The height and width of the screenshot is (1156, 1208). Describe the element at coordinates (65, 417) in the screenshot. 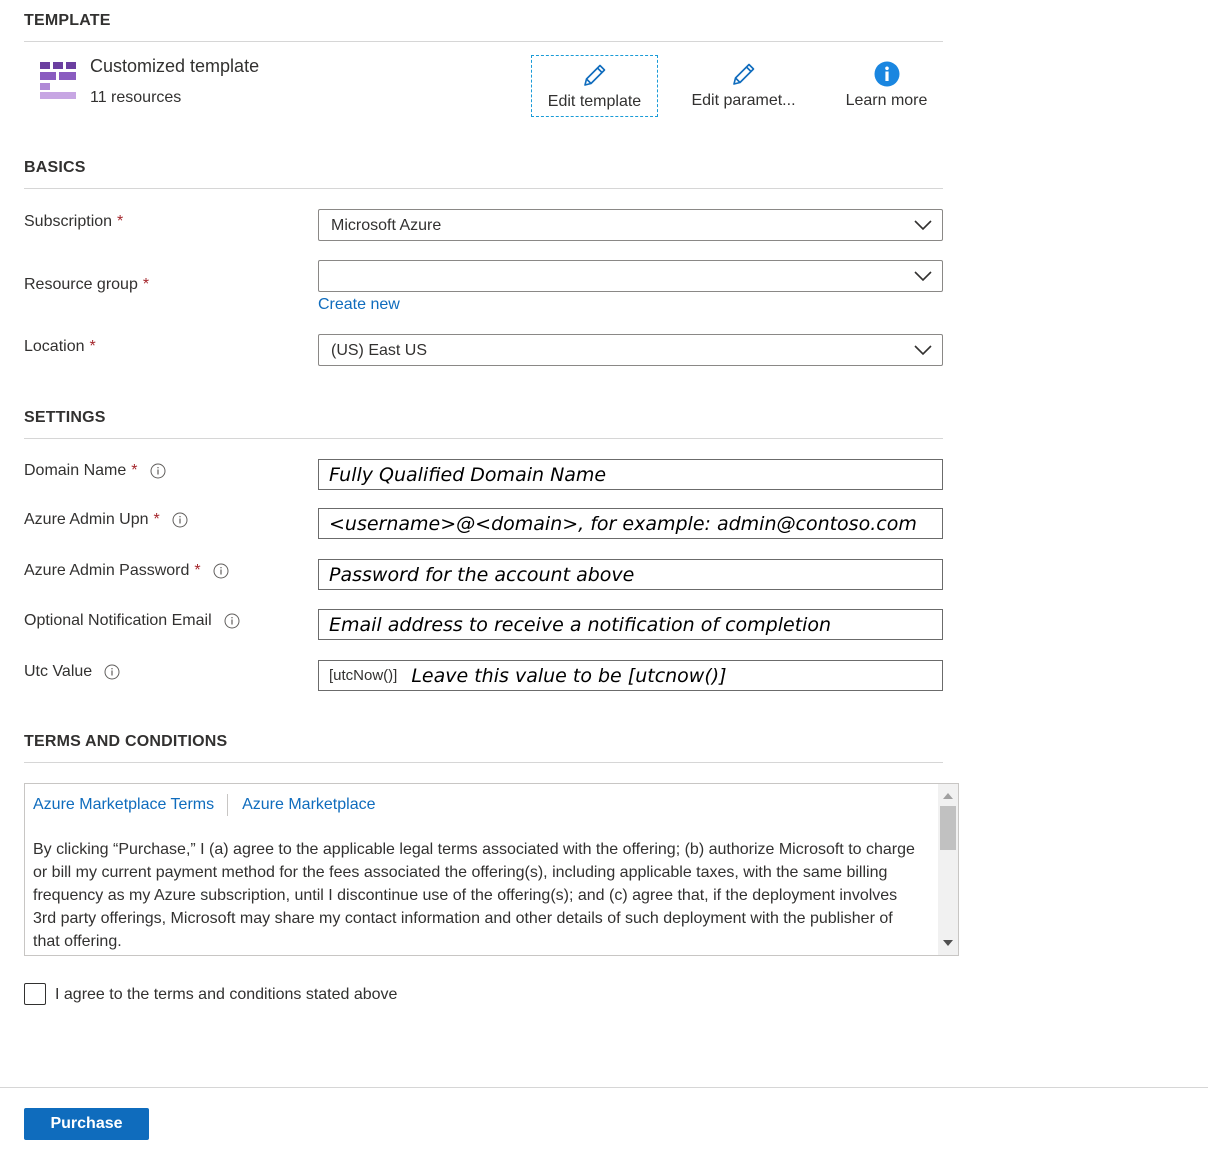

I see `settings-section-title: SETTINGS` at that location.